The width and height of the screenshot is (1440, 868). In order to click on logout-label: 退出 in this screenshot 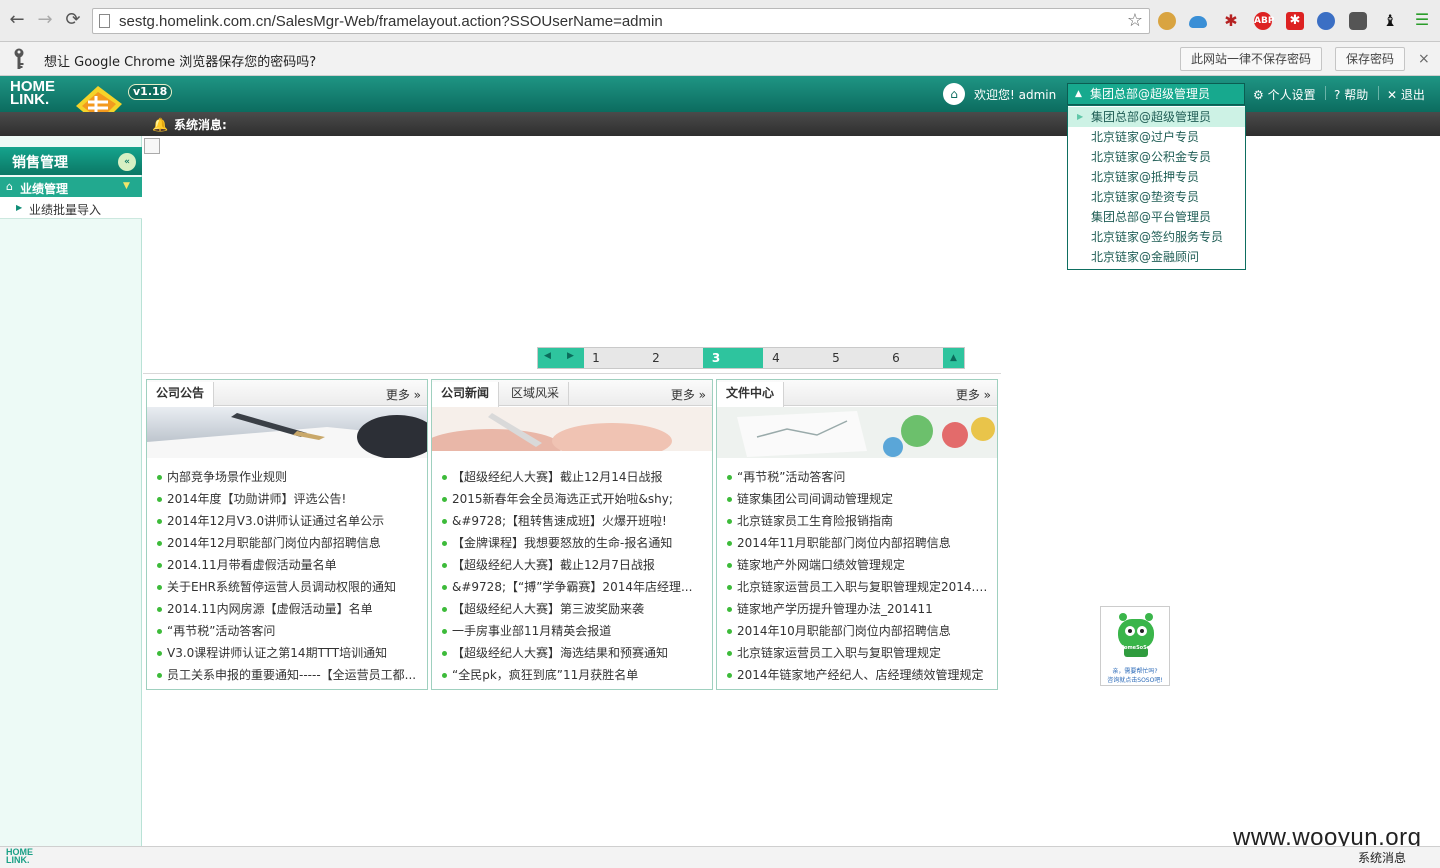, I will do `click(1412, 95)`.